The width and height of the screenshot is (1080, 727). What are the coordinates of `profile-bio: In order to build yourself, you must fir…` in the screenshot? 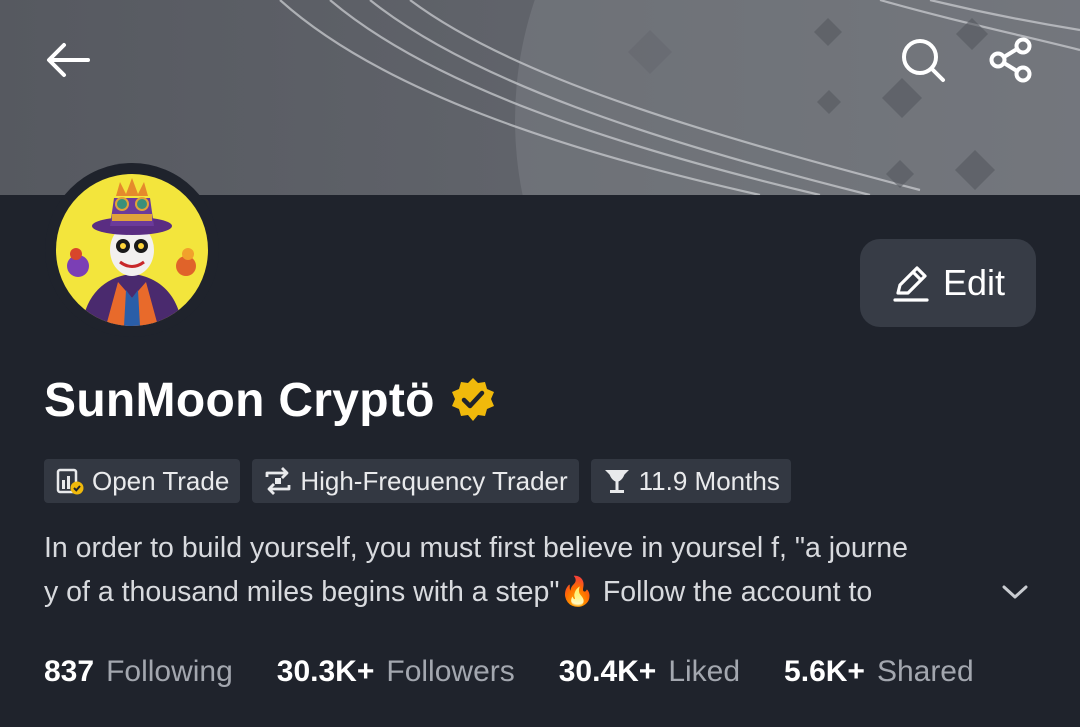 It's located at (539, 570).